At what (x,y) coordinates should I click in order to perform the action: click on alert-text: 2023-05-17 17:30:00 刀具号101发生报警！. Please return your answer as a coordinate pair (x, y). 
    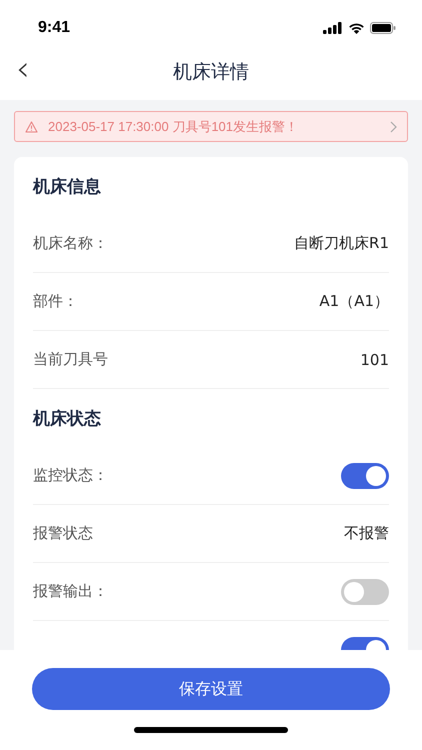
    Looking at the image, I should click on (174, 127).